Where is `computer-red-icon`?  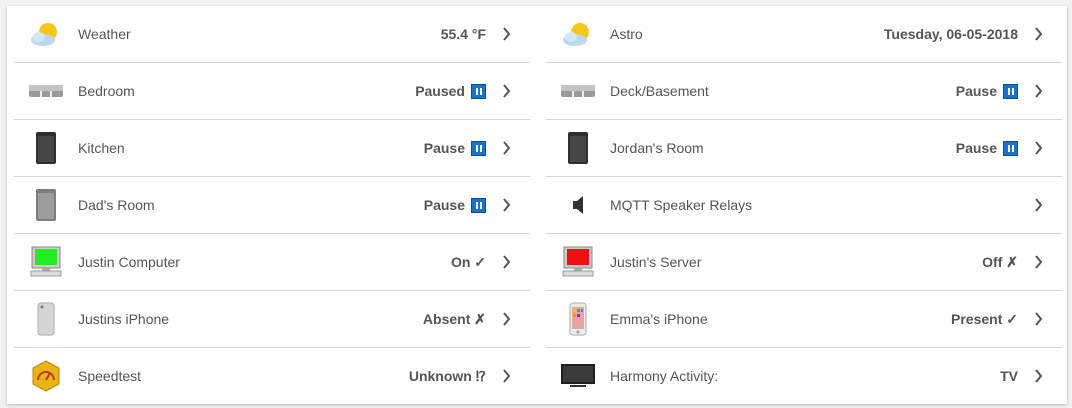
computer-red-icon is located at coordinates (578, 262).